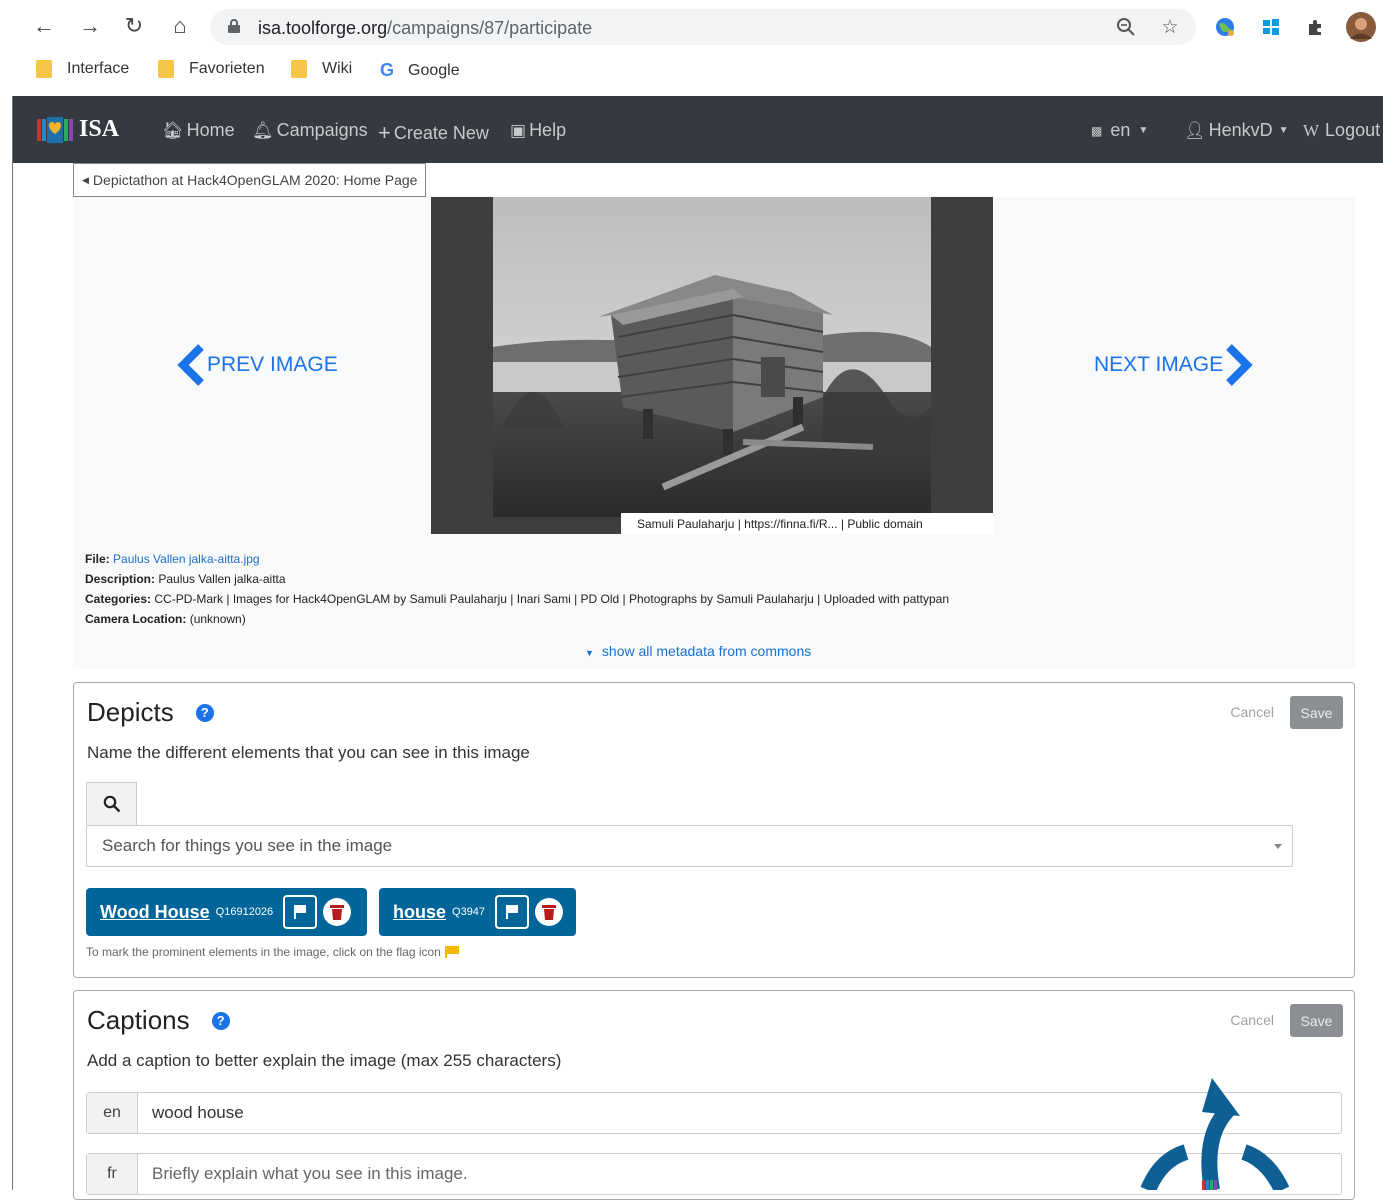 This screenshot has width=1383, height=1200. Describe the element at coordinates (186, 559) in the screenshot. I see `file-link: Paulus Vallen jalka-aitta.jpg` at that location.